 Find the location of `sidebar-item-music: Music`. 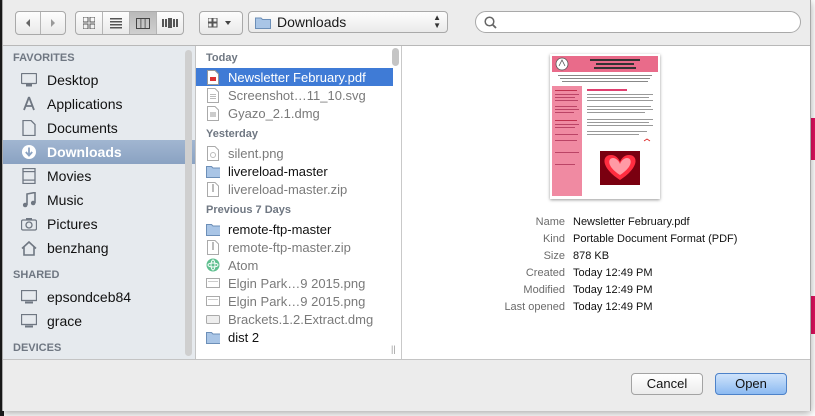

sidebar-item-music: Music is located at coordinates (99, 200).